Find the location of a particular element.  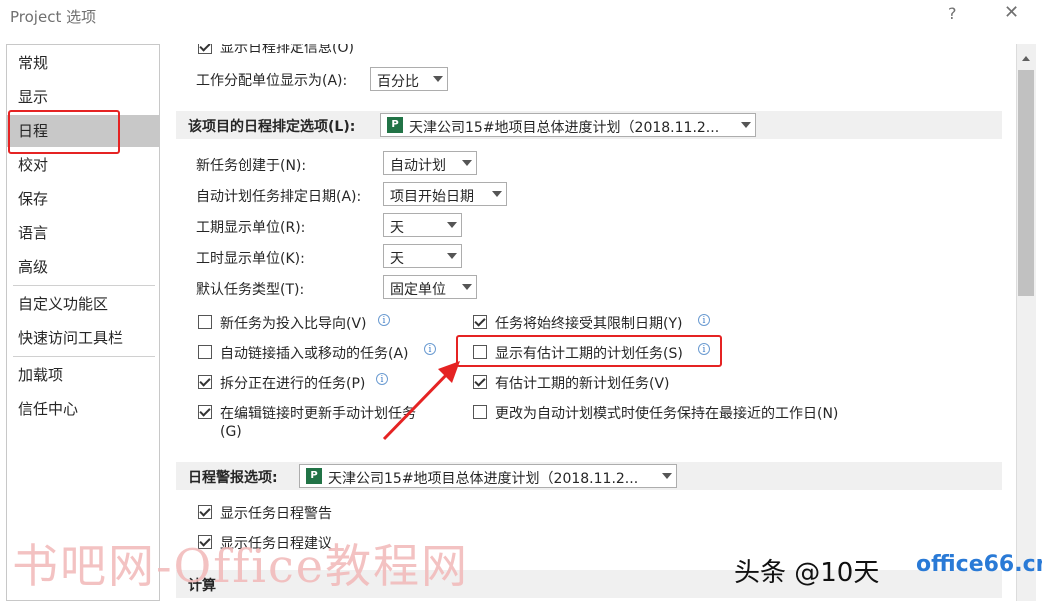

work-unit-dropdown: 百分比 is located at coordinates (409, 79).